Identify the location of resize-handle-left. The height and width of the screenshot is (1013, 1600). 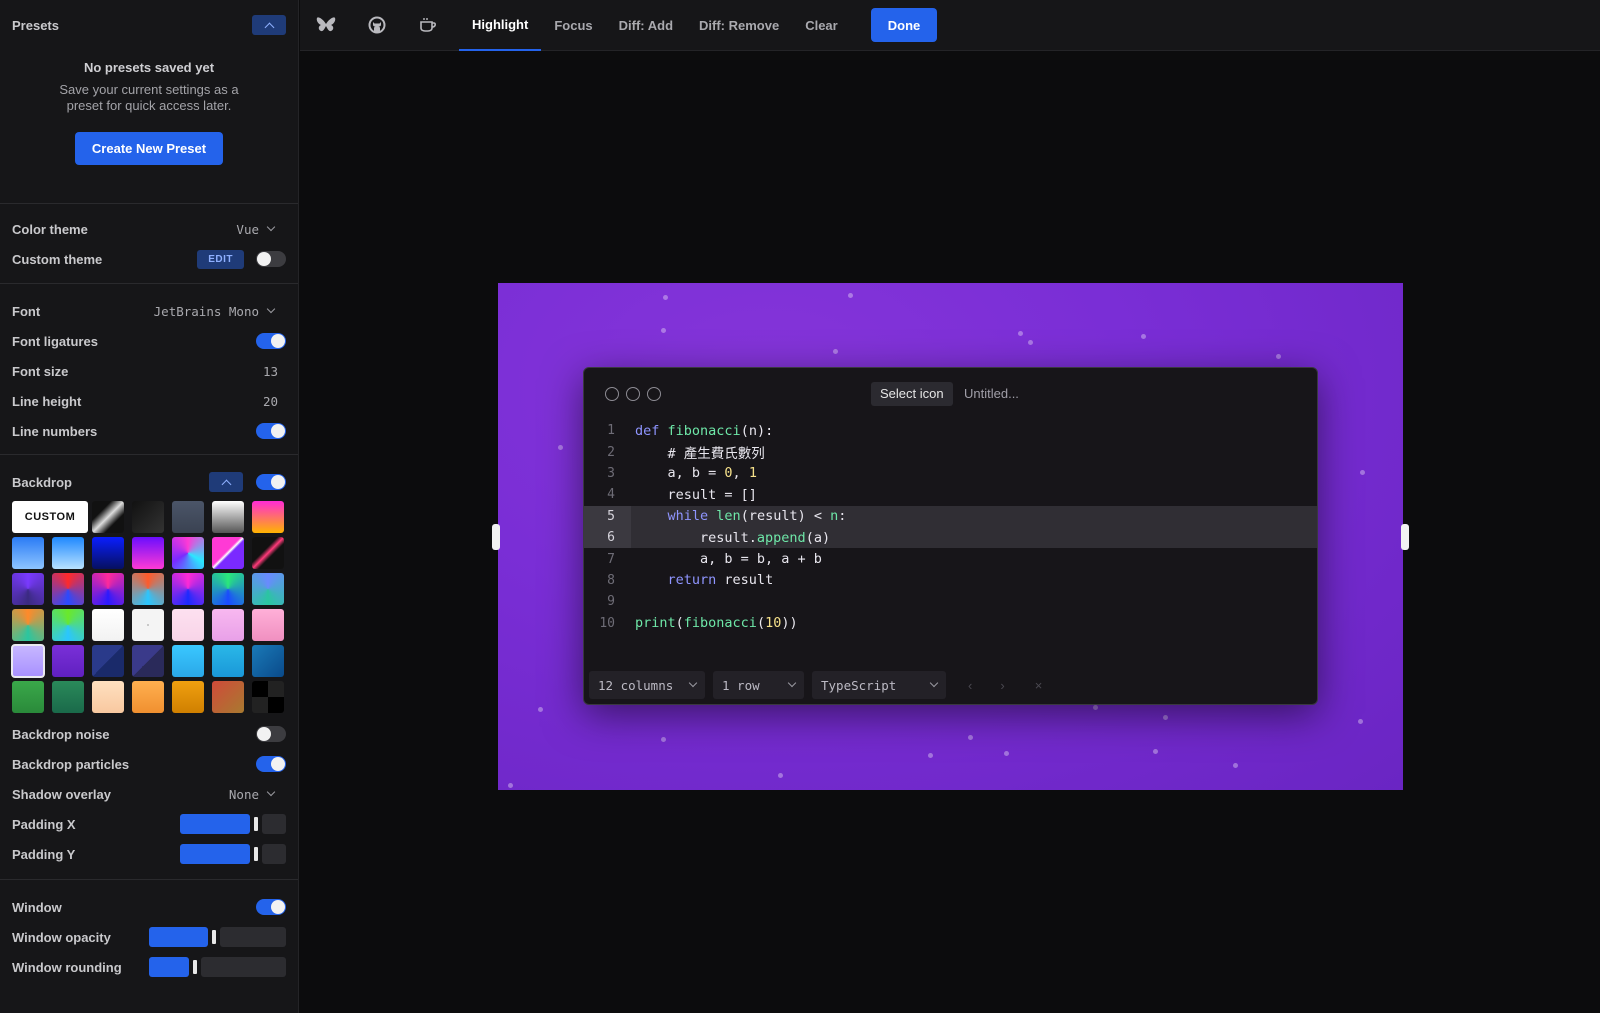
(496, 537).